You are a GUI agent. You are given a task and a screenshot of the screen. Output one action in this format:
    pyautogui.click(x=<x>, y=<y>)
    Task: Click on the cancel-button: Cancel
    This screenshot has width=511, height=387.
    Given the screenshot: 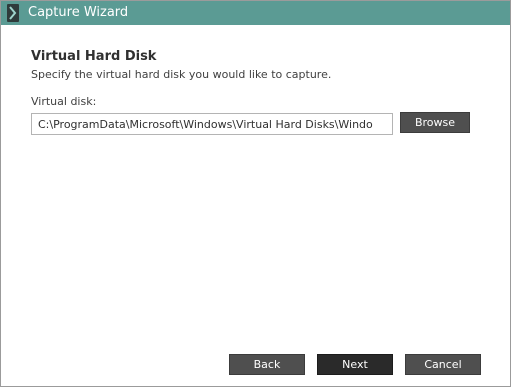 What is the action you would take?
    pyautogui.click(x=443, y=364)
    